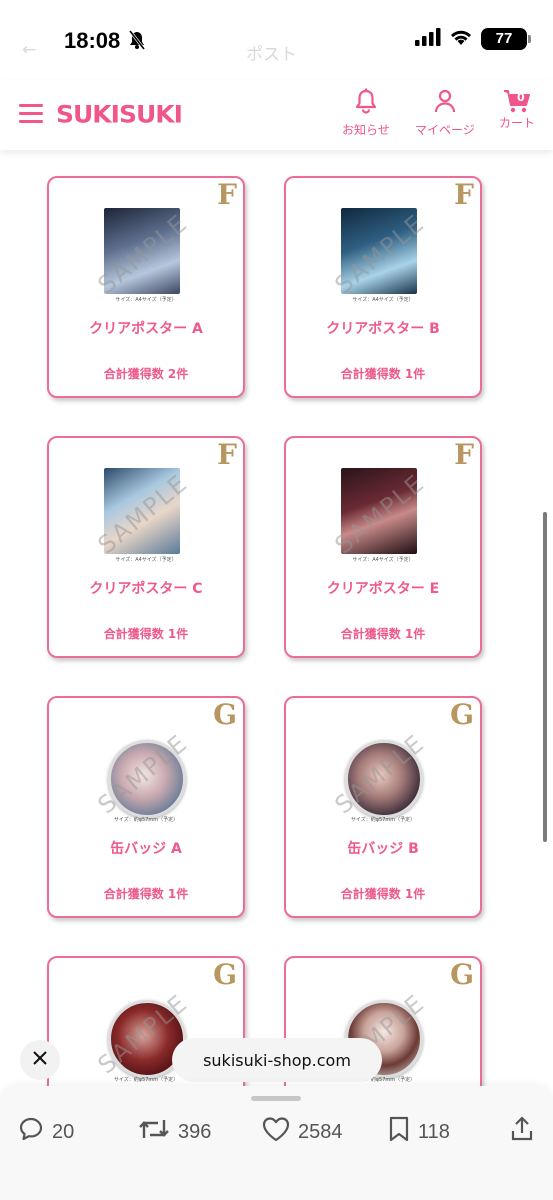 The image size is (553, 1200). Describe the element at coordinates (276, 1098) in the screenshot. I see `drag-handle` at that location.